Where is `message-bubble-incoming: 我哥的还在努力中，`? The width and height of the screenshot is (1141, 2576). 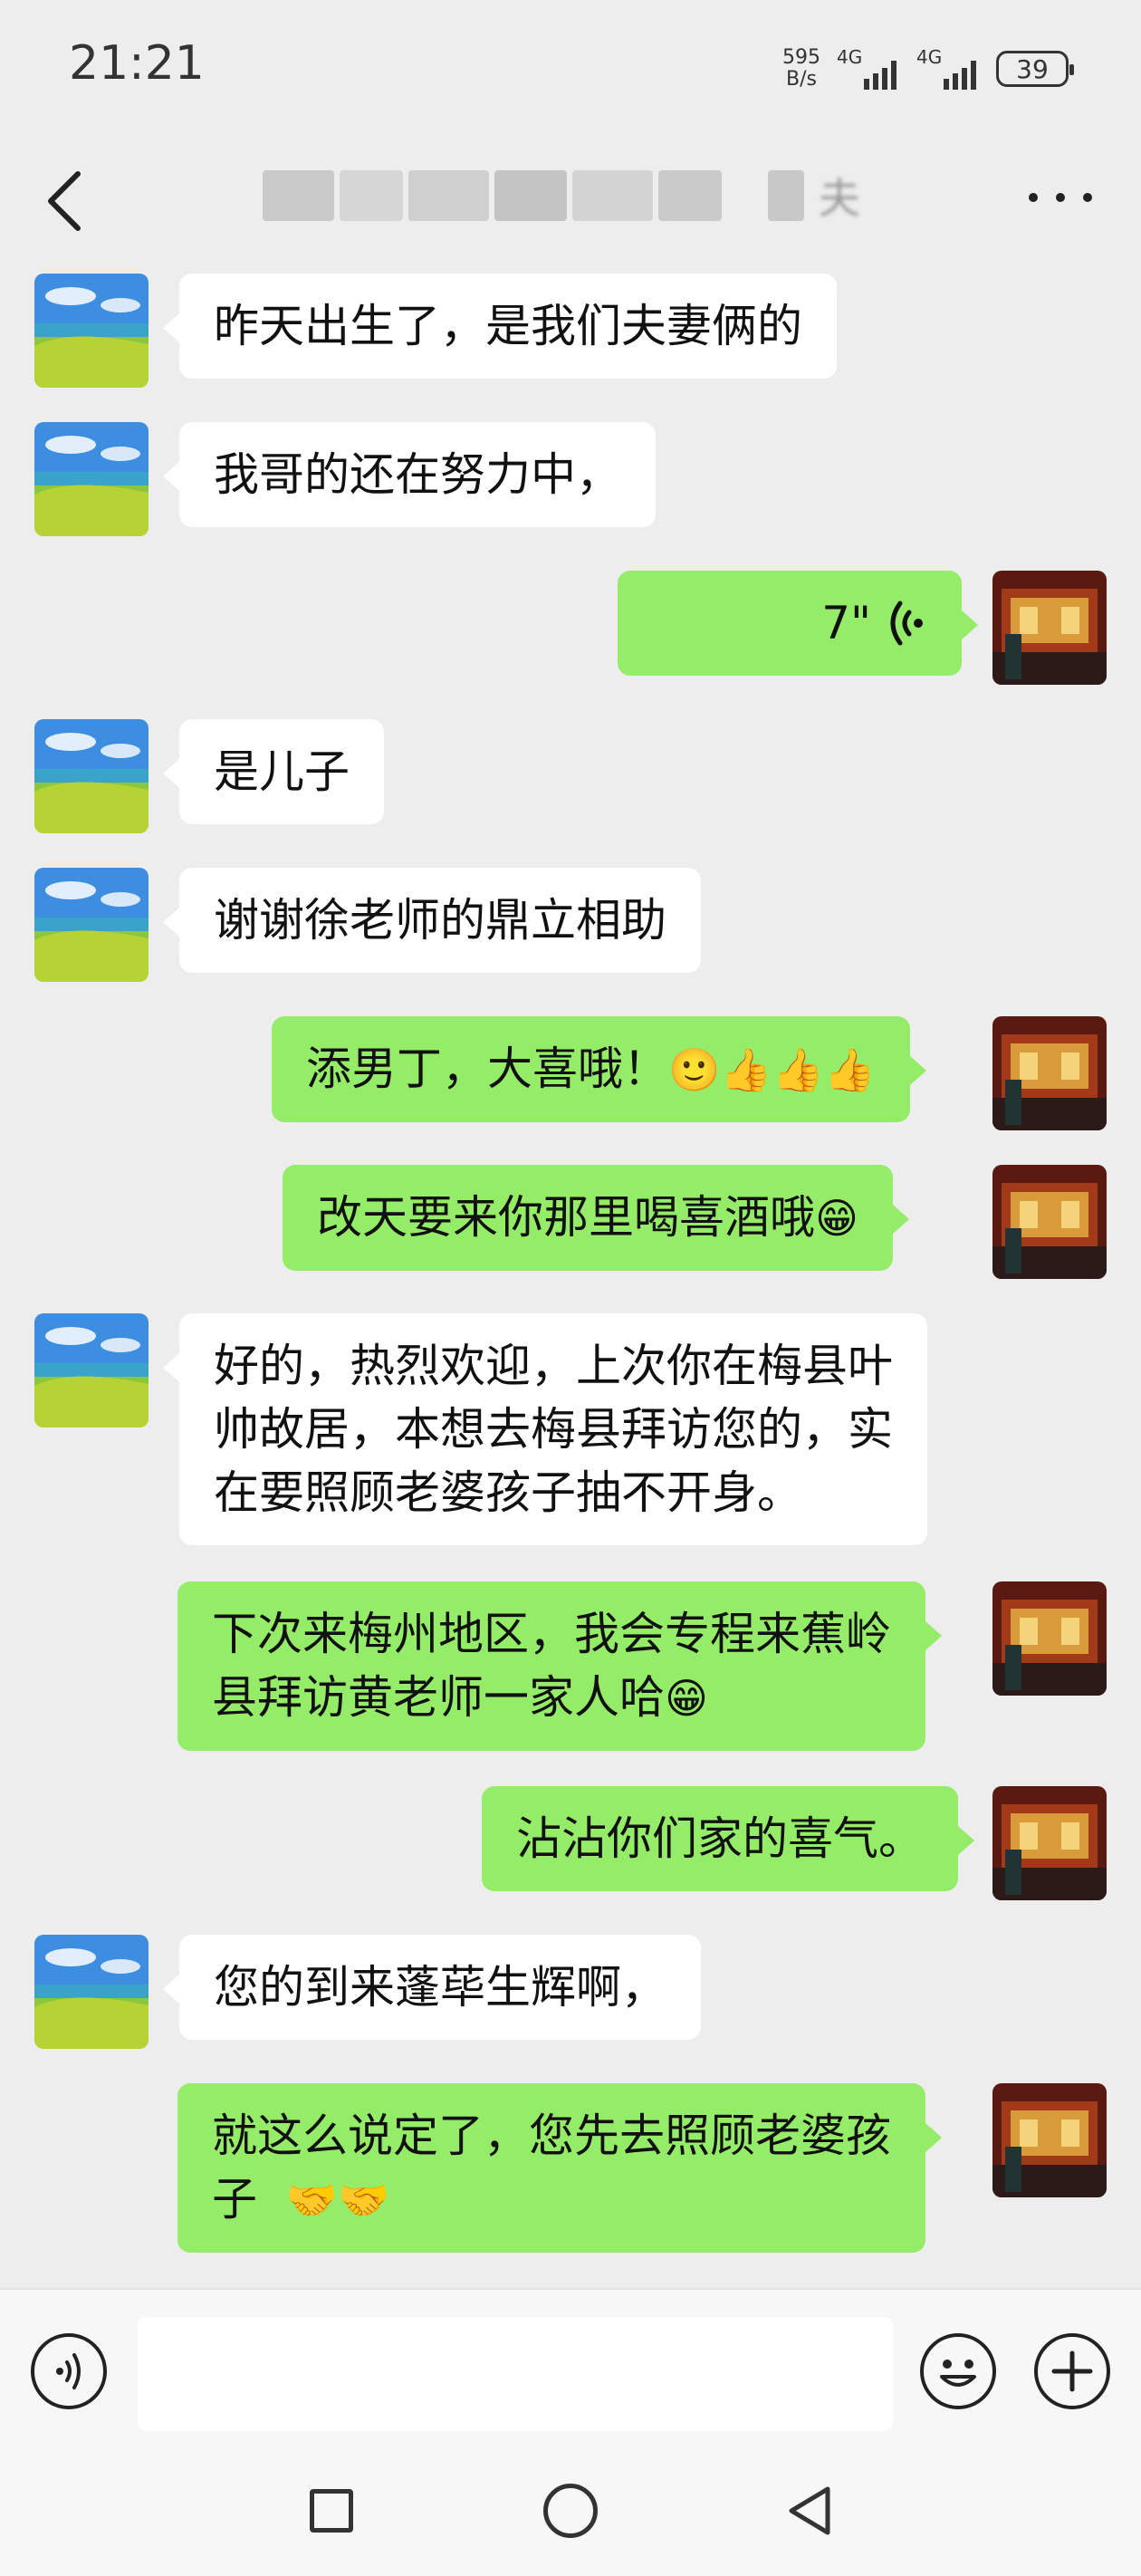
message-bubble-incoming: 我哥的还在努力中， is located at coordinates (409, 474).